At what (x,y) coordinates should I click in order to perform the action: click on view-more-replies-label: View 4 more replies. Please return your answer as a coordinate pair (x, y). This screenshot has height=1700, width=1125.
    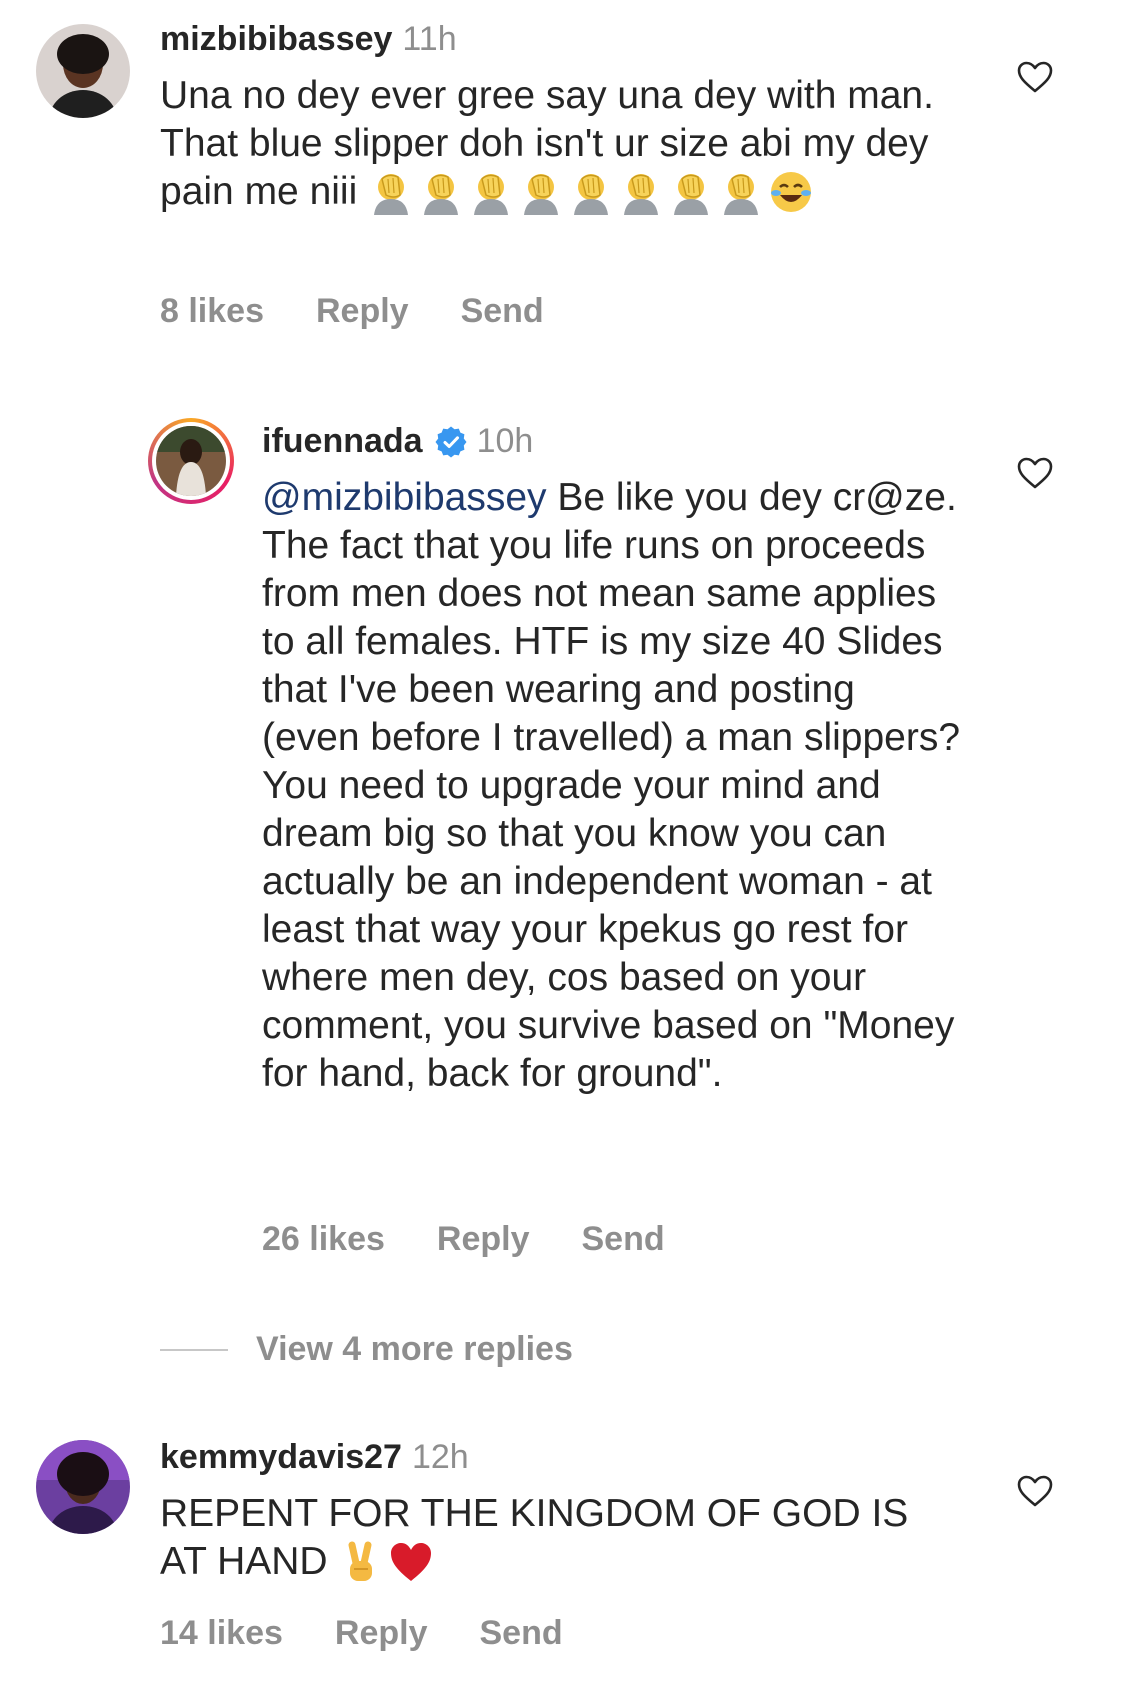
    Looking at the image, I should click on (414, 1349).